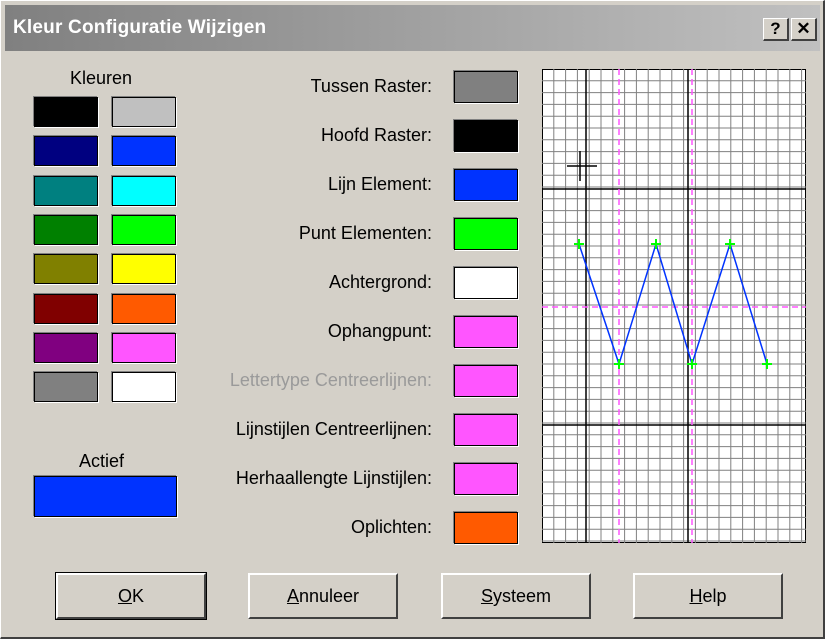 This screenshot has width=825, height=639. I want to click on setting-label-8: Lijnstijlen Centreerlijnen:, so click(333, 429).